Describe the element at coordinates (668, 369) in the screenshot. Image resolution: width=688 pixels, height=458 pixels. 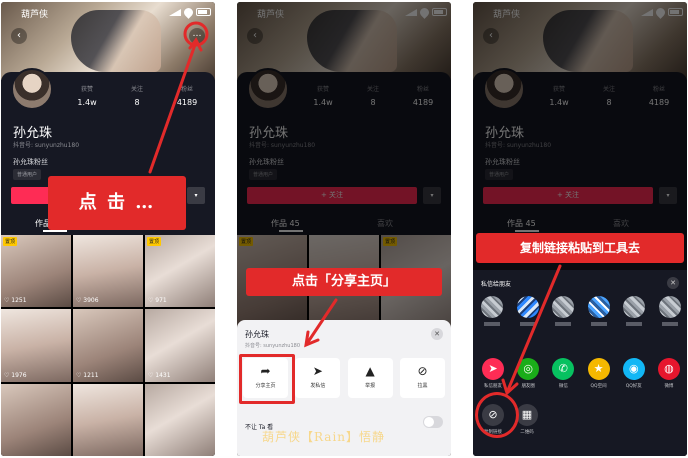
I see `weibo-icon: ◍` at that location.